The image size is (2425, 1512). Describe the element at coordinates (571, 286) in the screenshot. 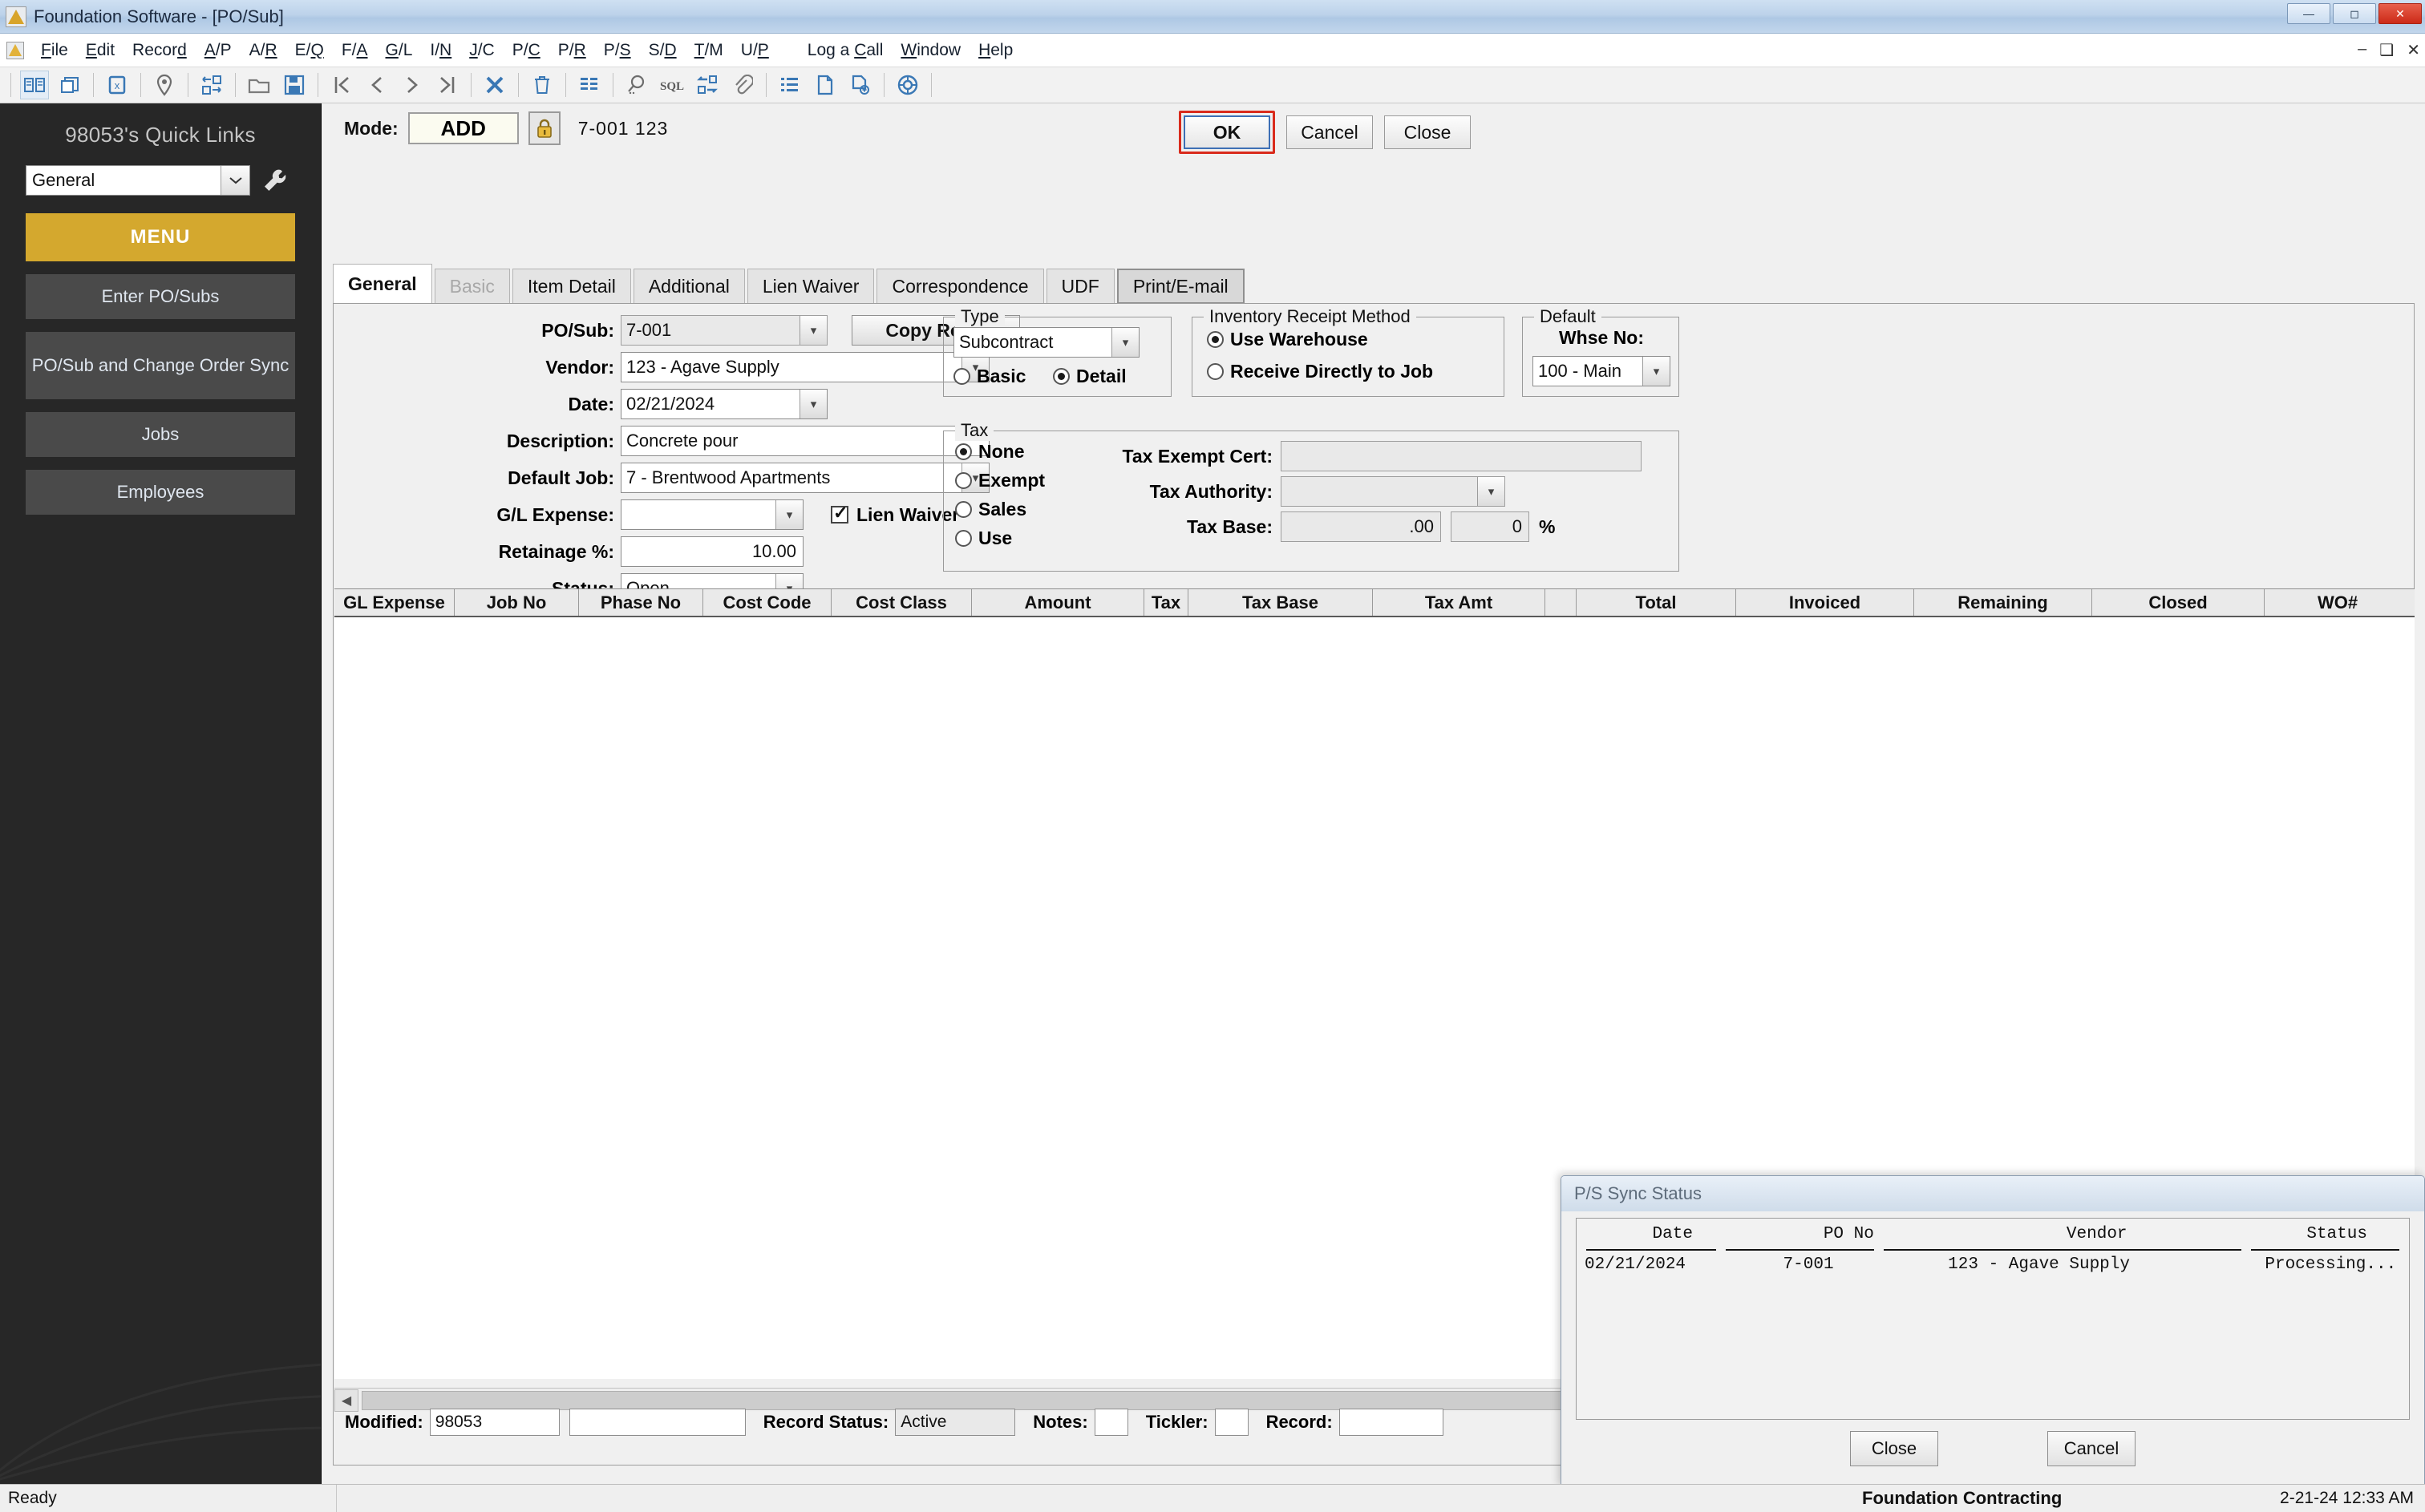

I see `tab-item-detail: Item Detail` at that location.